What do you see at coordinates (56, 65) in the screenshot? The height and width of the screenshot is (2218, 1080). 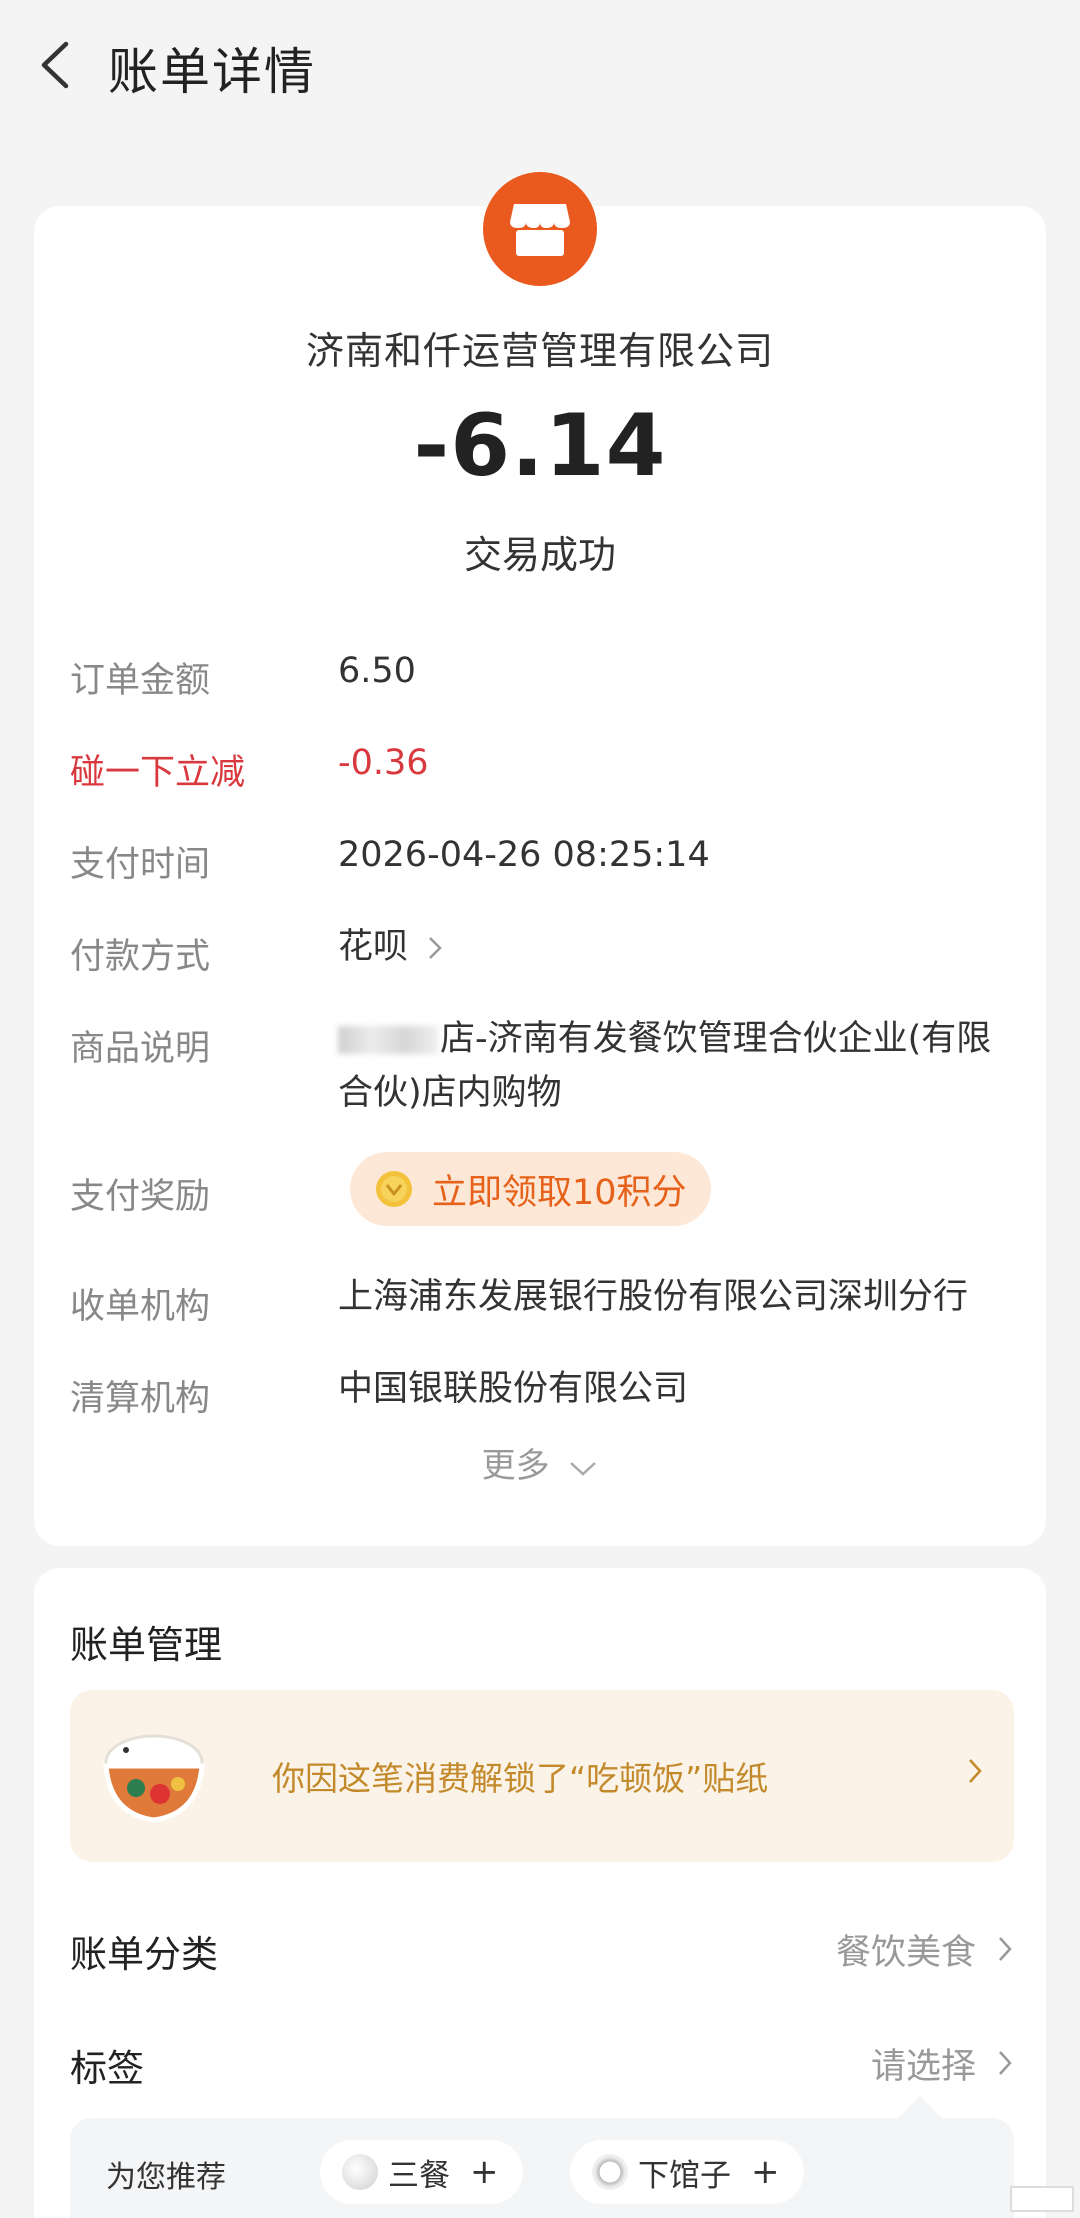 I see `back-arrow-icon` at bounding box center [56, 65].